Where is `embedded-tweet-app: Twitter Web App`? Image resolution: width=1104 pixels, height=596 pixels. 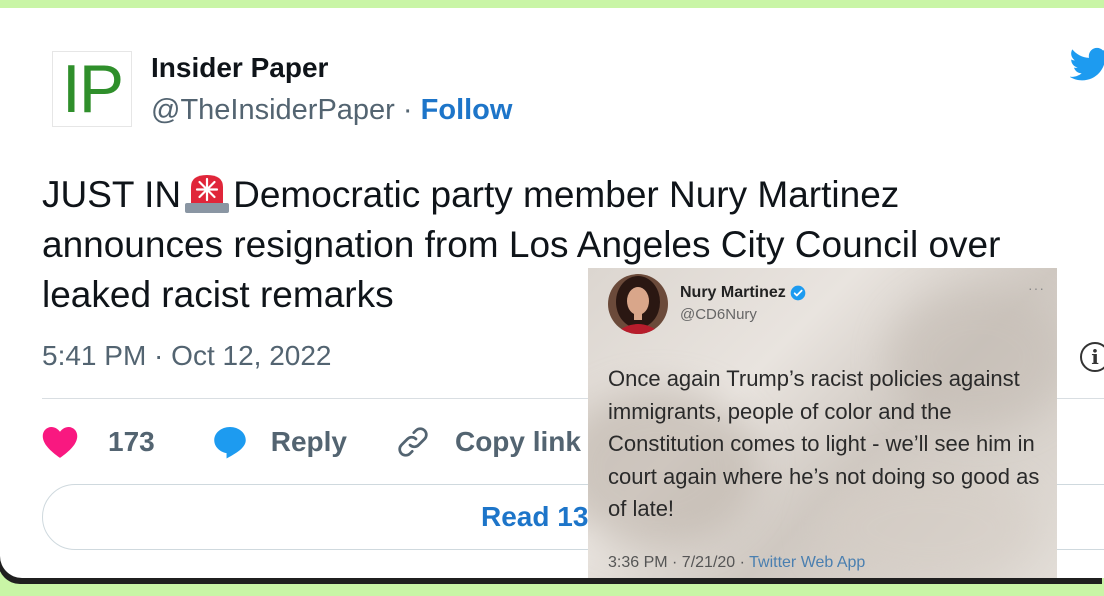 embedded-tweet-app: Twitter Web App is located at coordinates (807, 562).